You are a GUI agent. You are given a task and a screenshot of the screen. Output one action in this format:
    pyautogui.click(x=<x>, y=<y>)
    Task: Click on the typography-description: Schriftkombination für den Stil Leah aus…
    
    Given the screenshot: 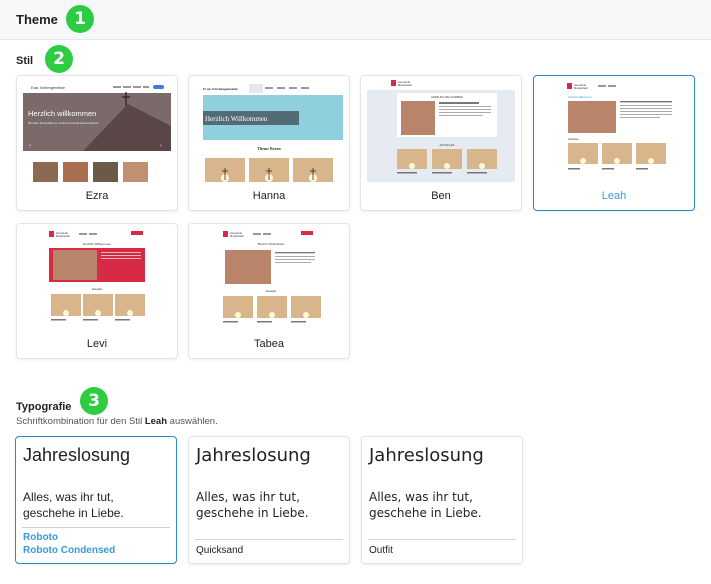 What is the action you would take?
    pyautogui.click(x=117, y=421)
    